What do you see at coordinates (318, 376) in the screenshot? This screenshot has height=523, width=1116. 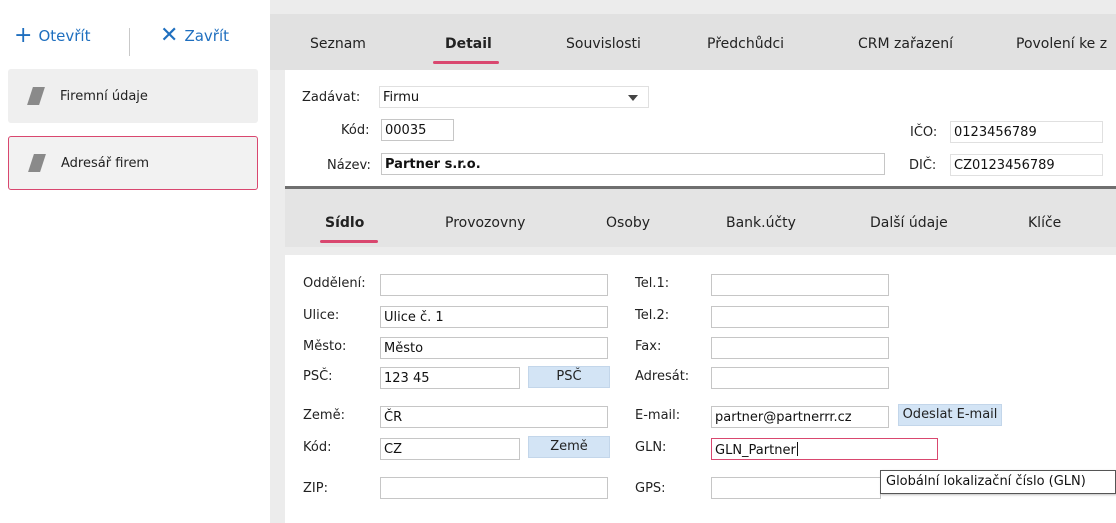 I see `psc-label: PSČ:` at bounding box center [318, 376].